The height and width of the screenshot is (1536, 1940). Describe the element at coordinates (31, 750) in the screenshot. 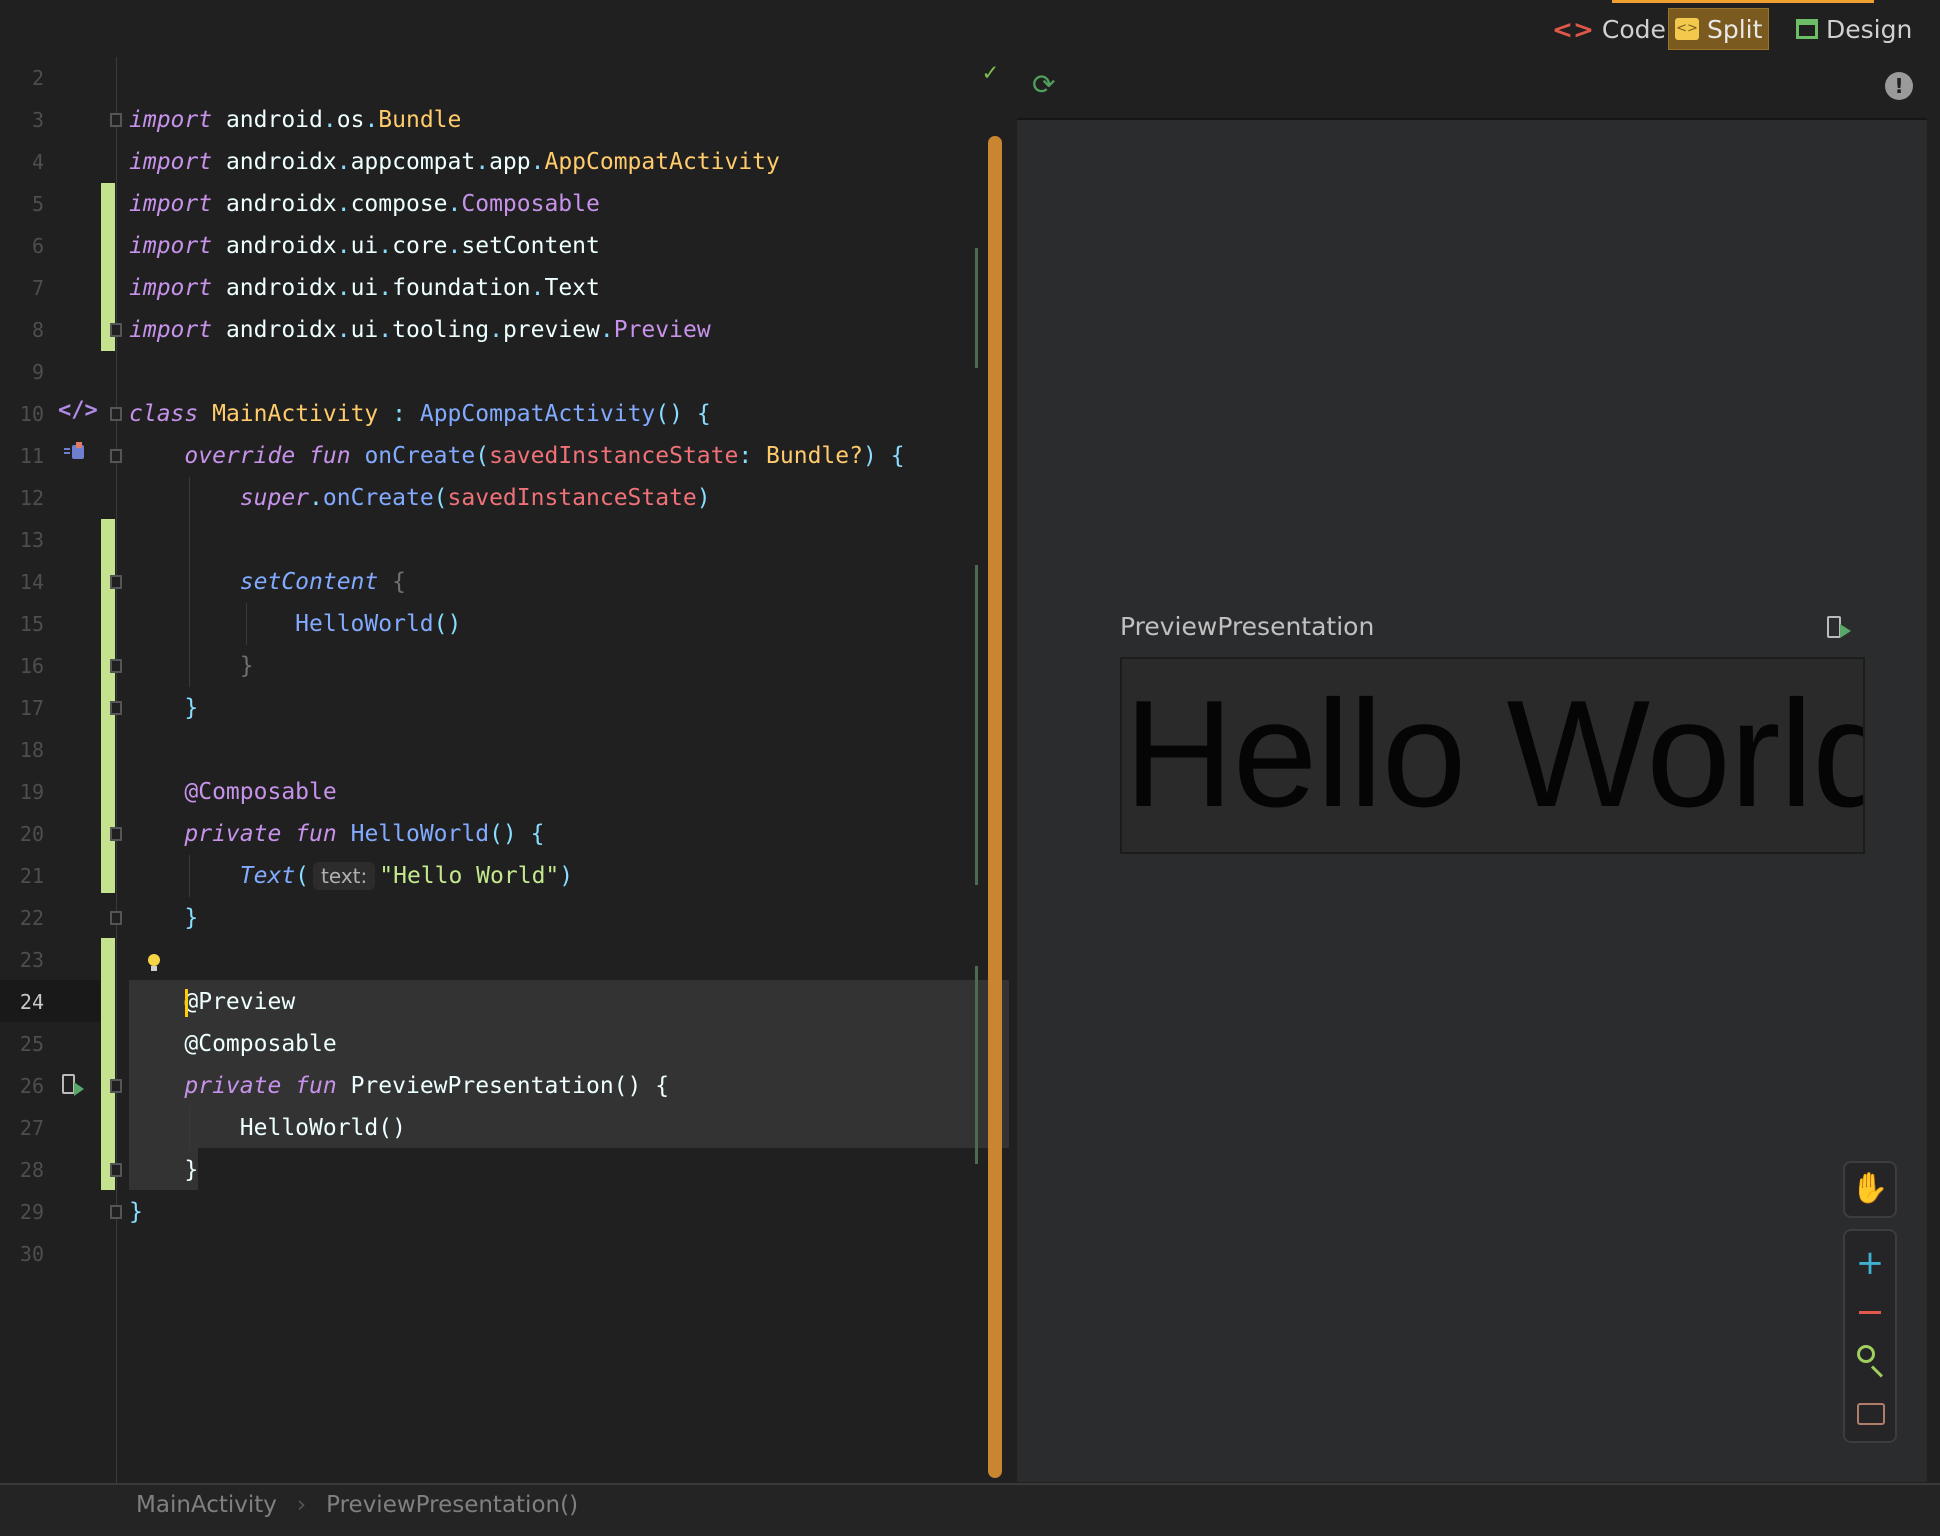

I see `line-number: 18` at that location.